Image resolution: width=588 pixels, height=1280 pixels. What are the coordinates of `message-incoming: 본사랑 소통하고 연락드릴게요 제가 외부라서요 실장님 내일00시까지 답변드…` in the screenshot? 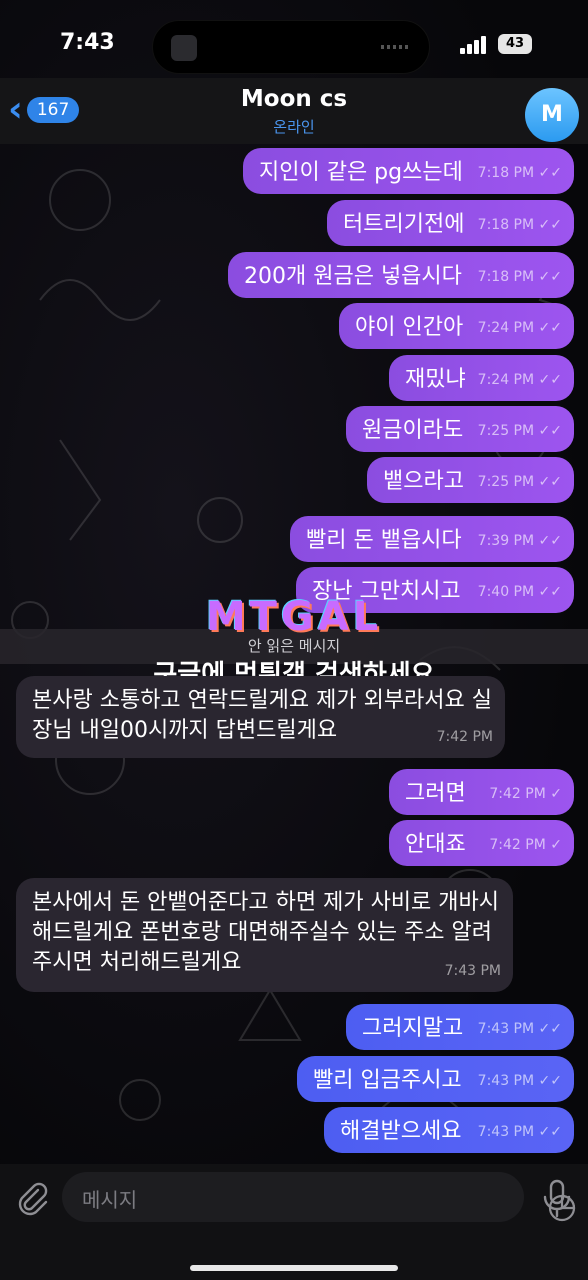 It's located at (260, 717).